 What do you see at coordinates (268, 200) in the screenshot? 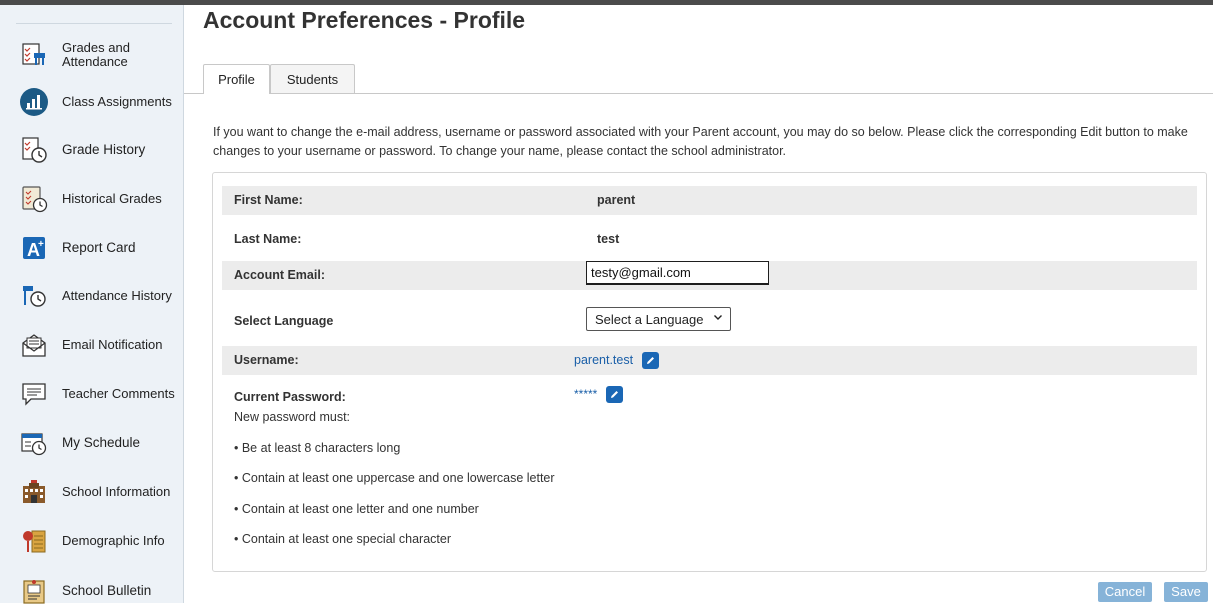
I see `first-name-label: First Name:` at bounding box center [268, 200].